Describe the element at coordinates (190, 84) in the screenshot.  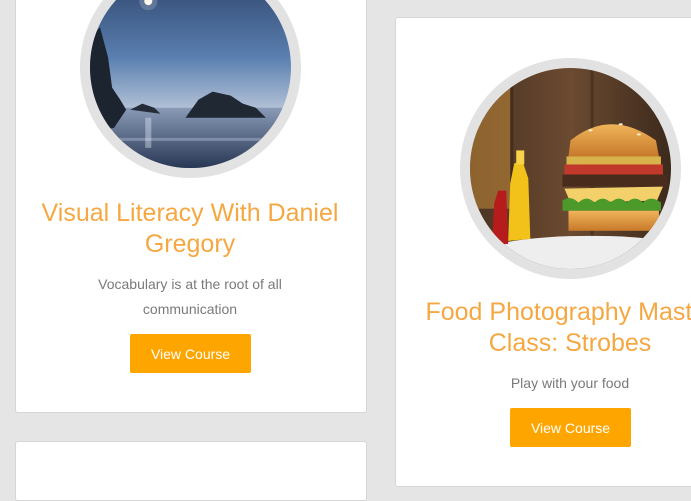
I see `seascape-moon-image` at that location.